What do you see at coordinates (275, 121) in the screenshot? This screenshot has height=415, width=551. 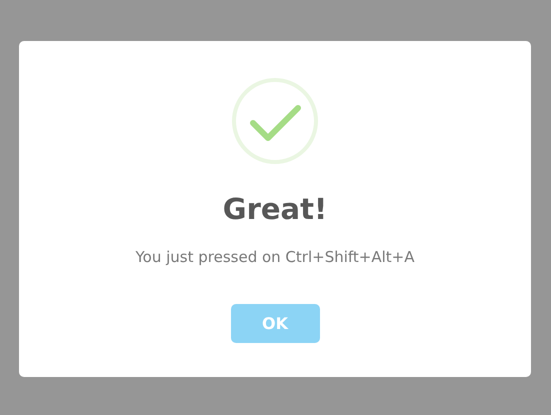 I see `checkmark-icon` at bounding box center [275, 121].